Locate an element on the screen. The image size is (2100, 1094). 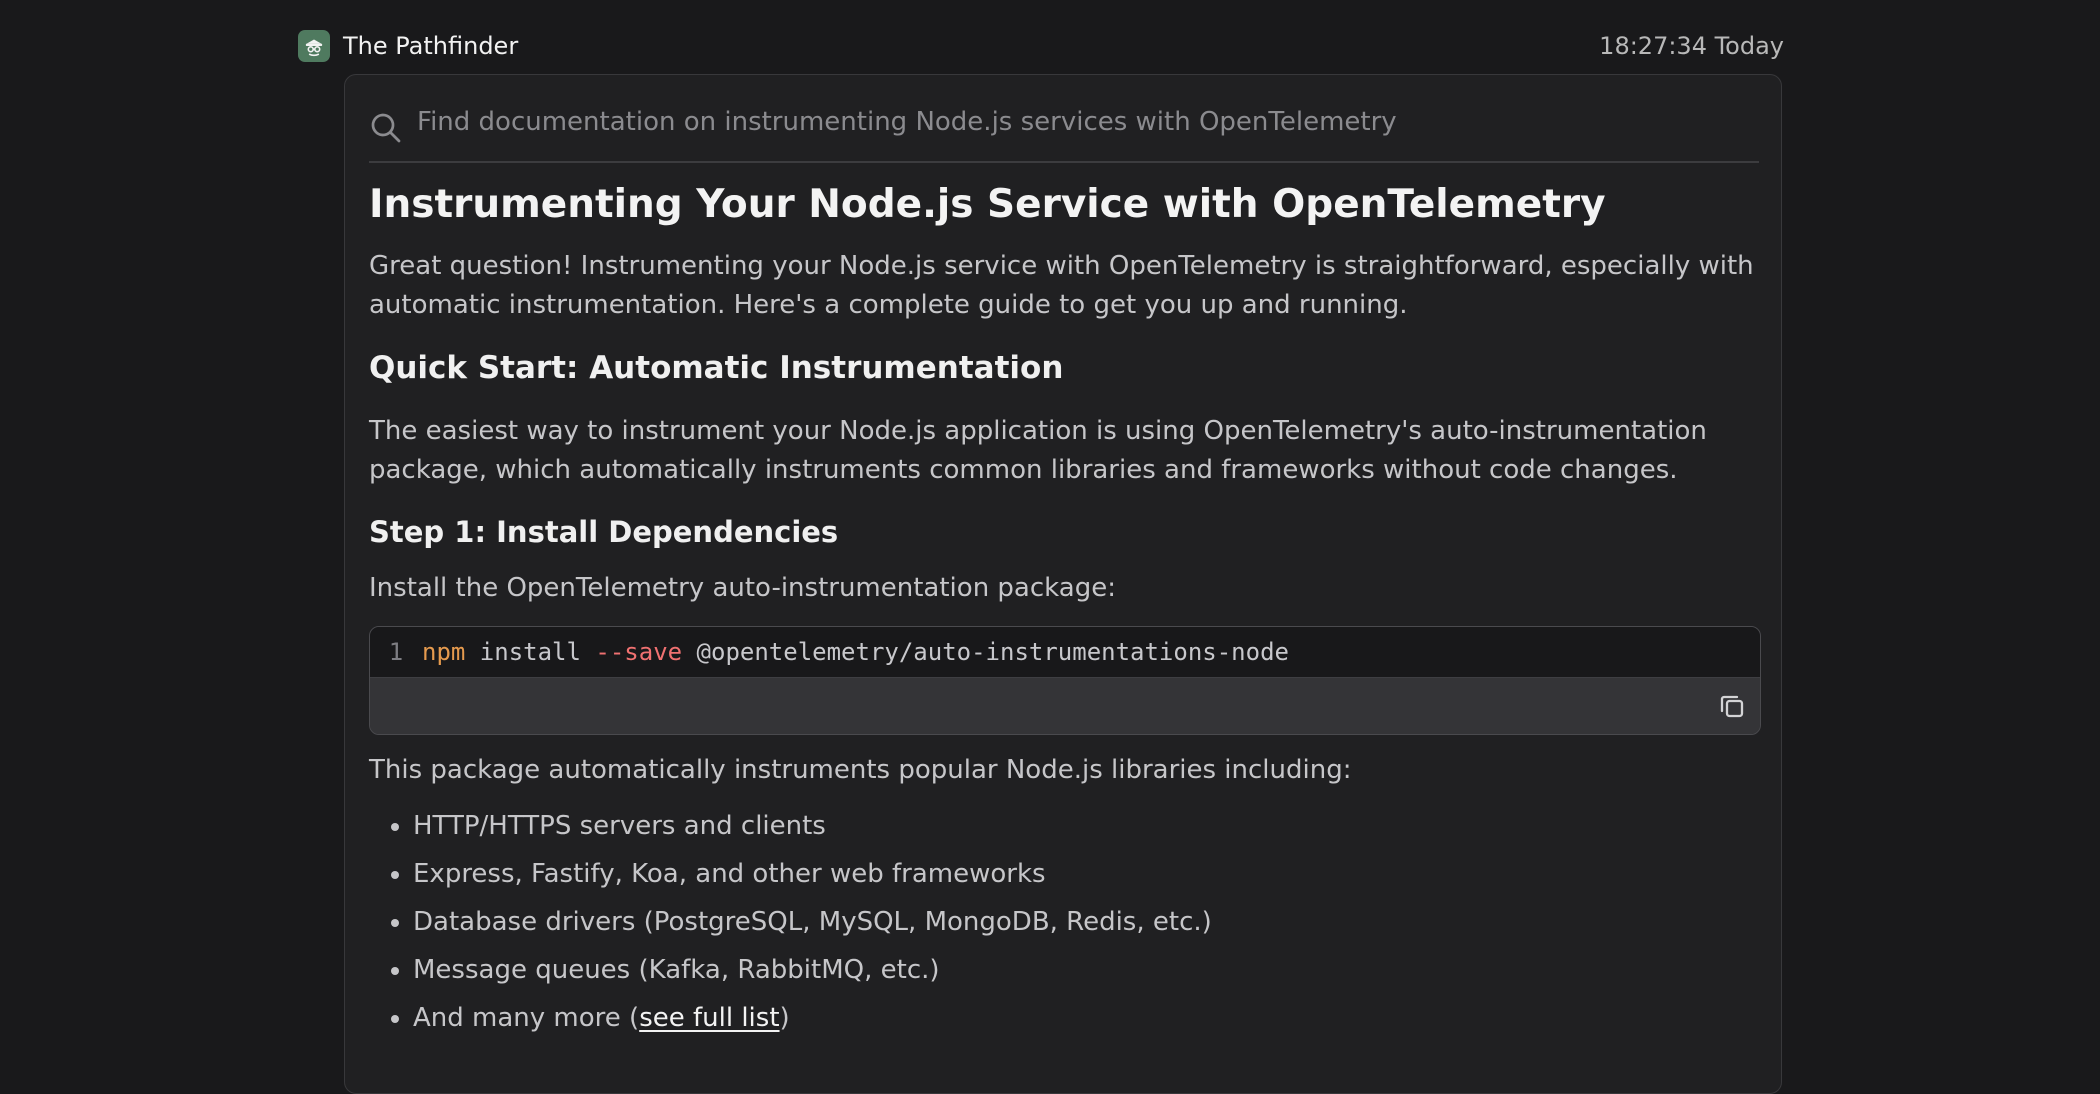
brand: The Pathfinder is located at coordinates (408, 46).